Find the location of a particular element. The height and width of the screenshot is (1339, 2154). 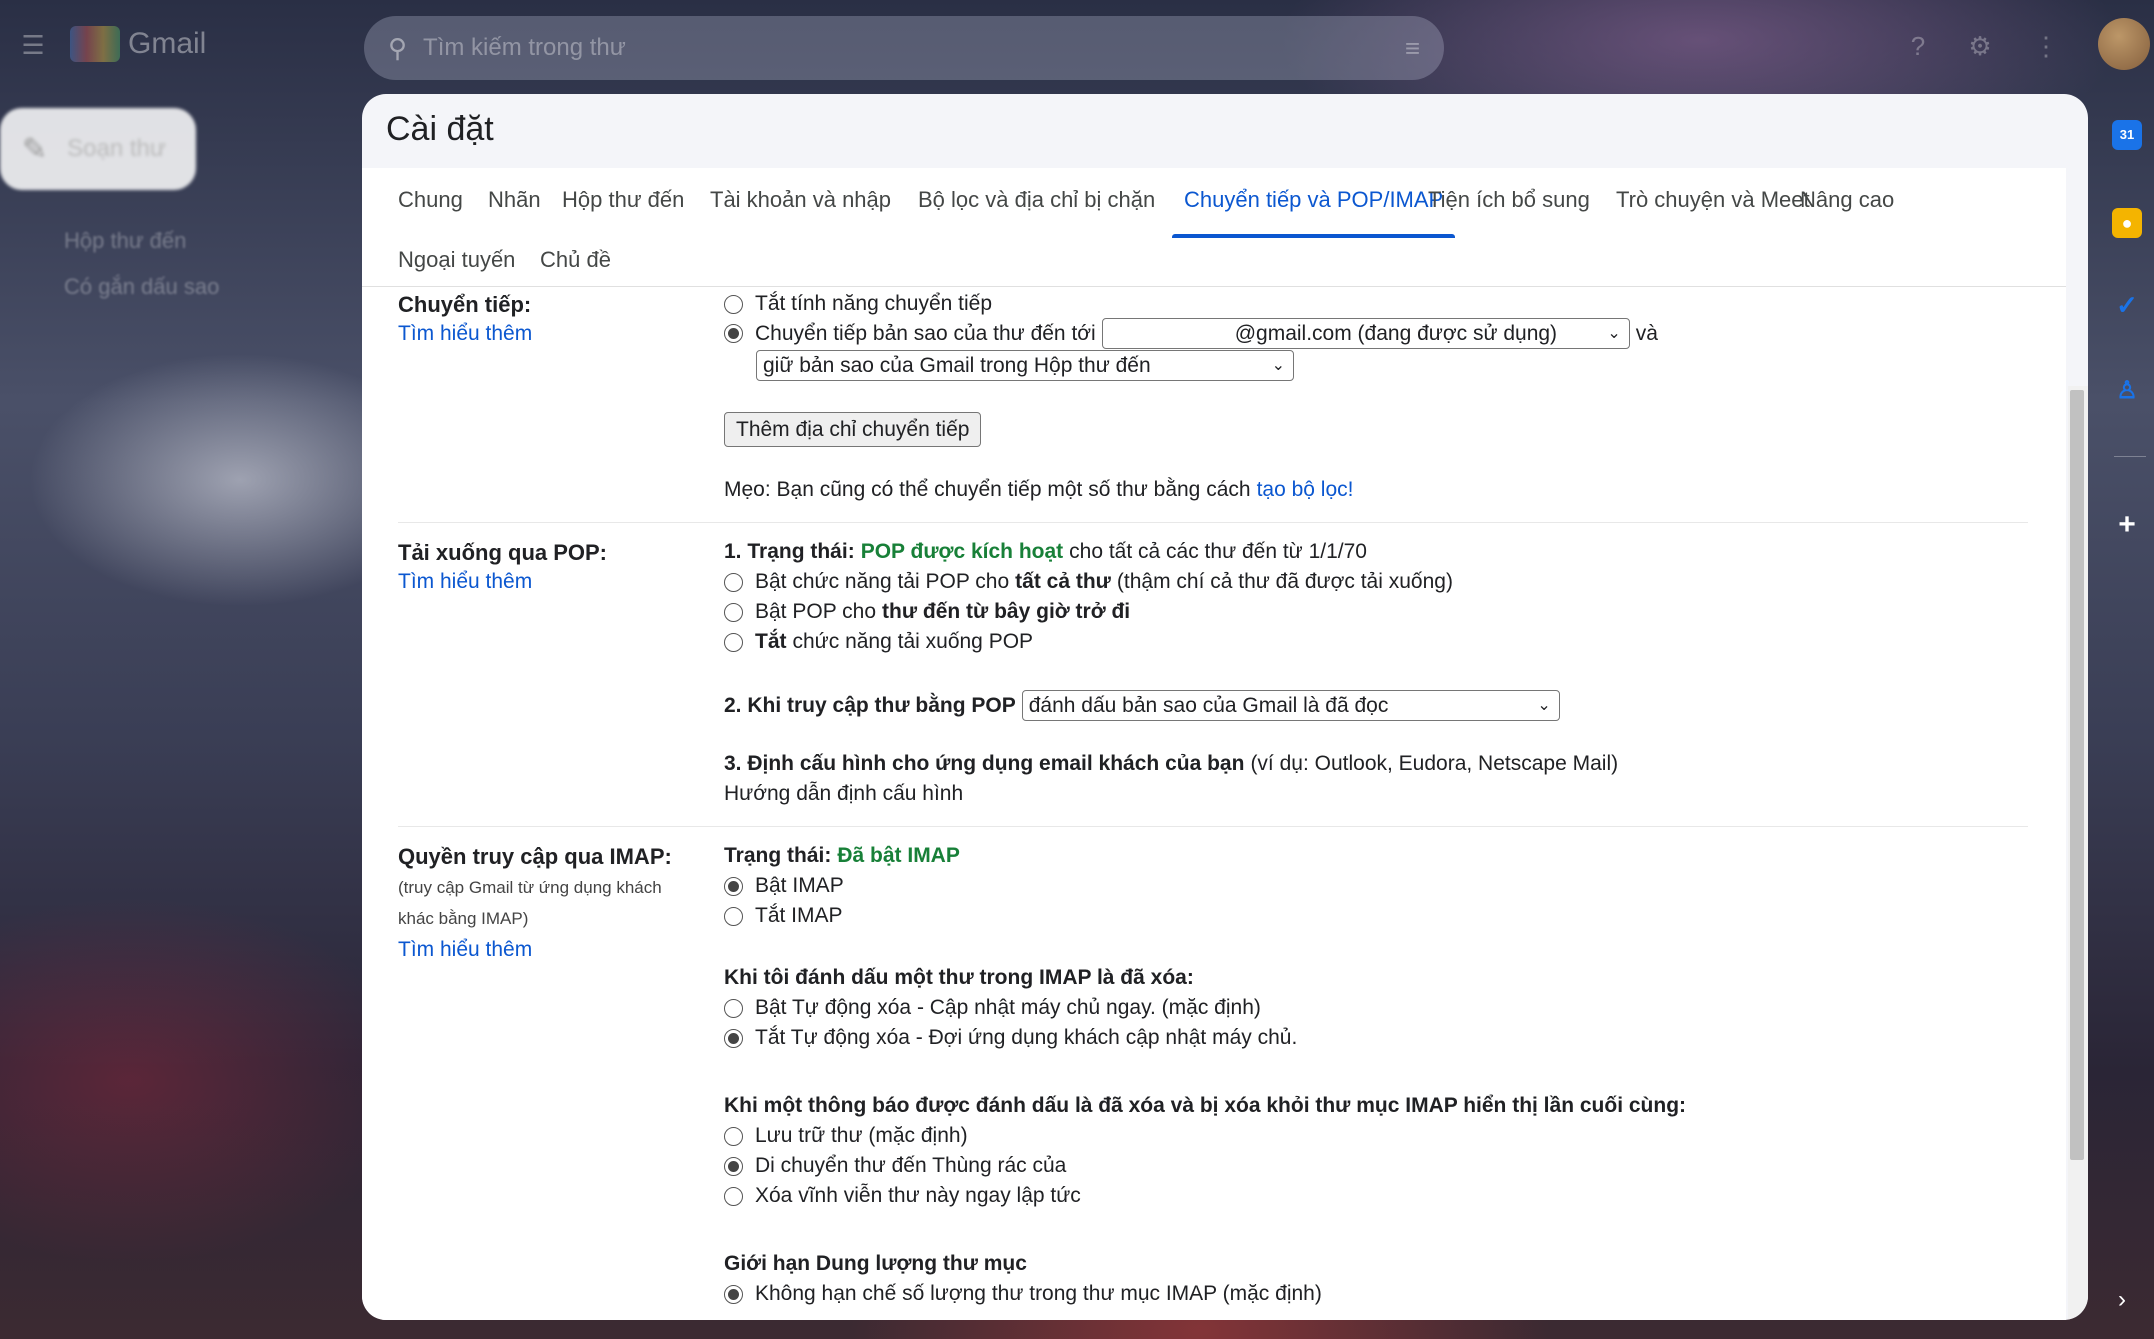

add-forwarding-address-button: Thêm địa chỉ chuyển tiếp is located at coordinates (853, 429).